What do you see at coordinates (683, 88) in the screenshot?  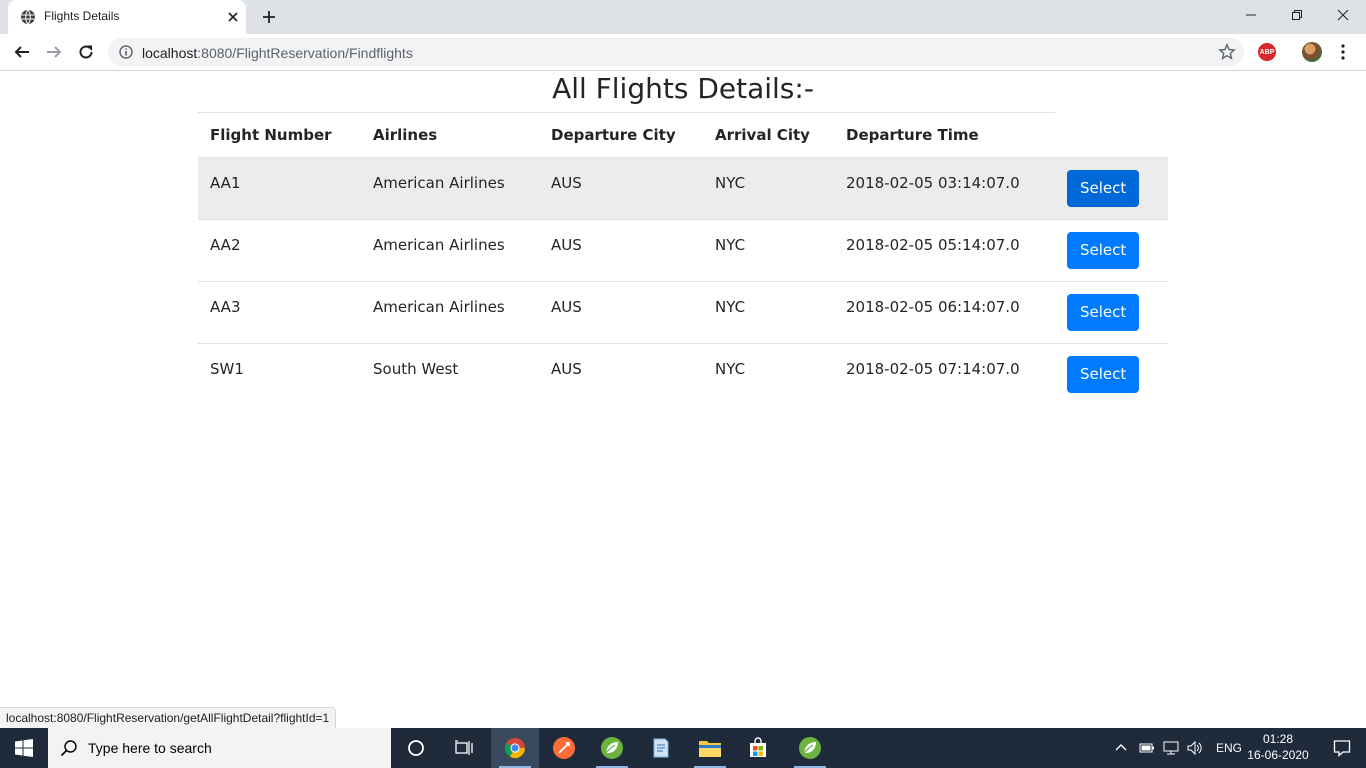 I see `page-title: All Flights Details:-` at bounding box center [683, 88].